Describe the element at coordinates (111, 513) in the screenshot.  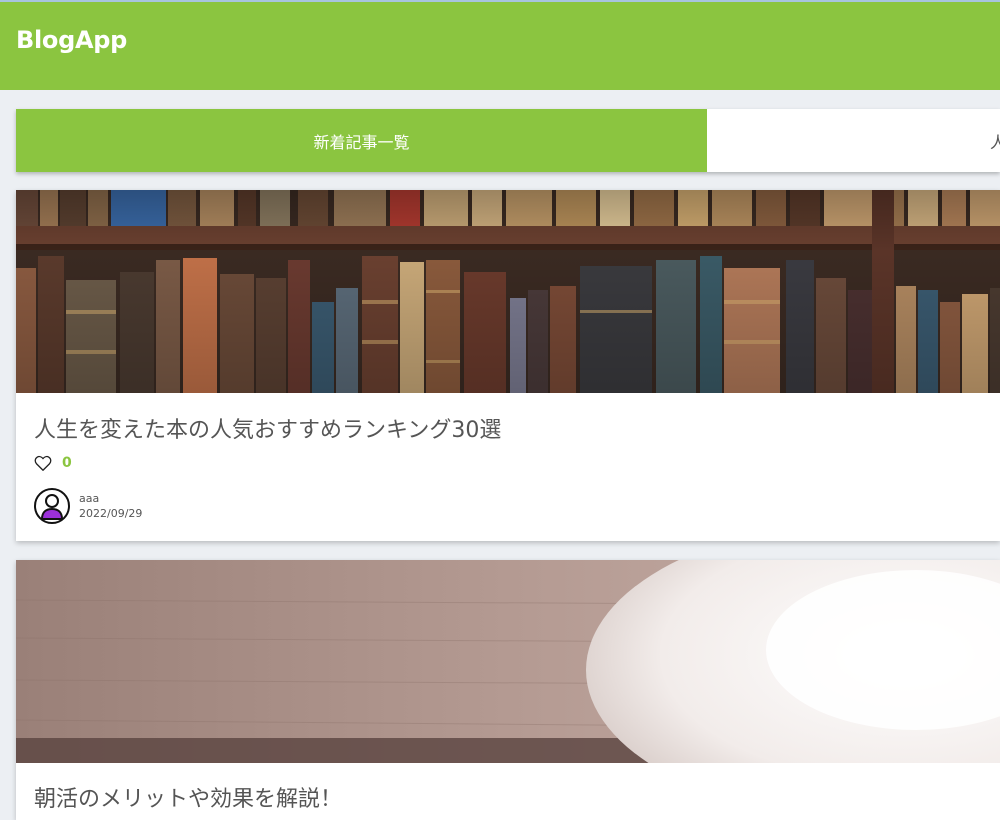
I see `post-date: 2022/09/29` at that location.